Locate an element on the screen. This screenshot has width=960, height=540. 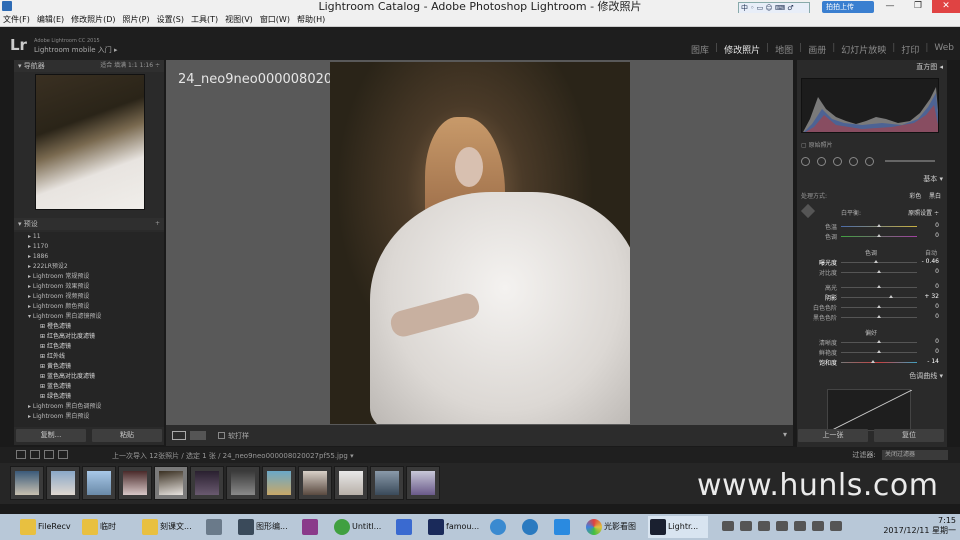
menu-develop: 修改照片(D) is located at coordinates (93, 19).